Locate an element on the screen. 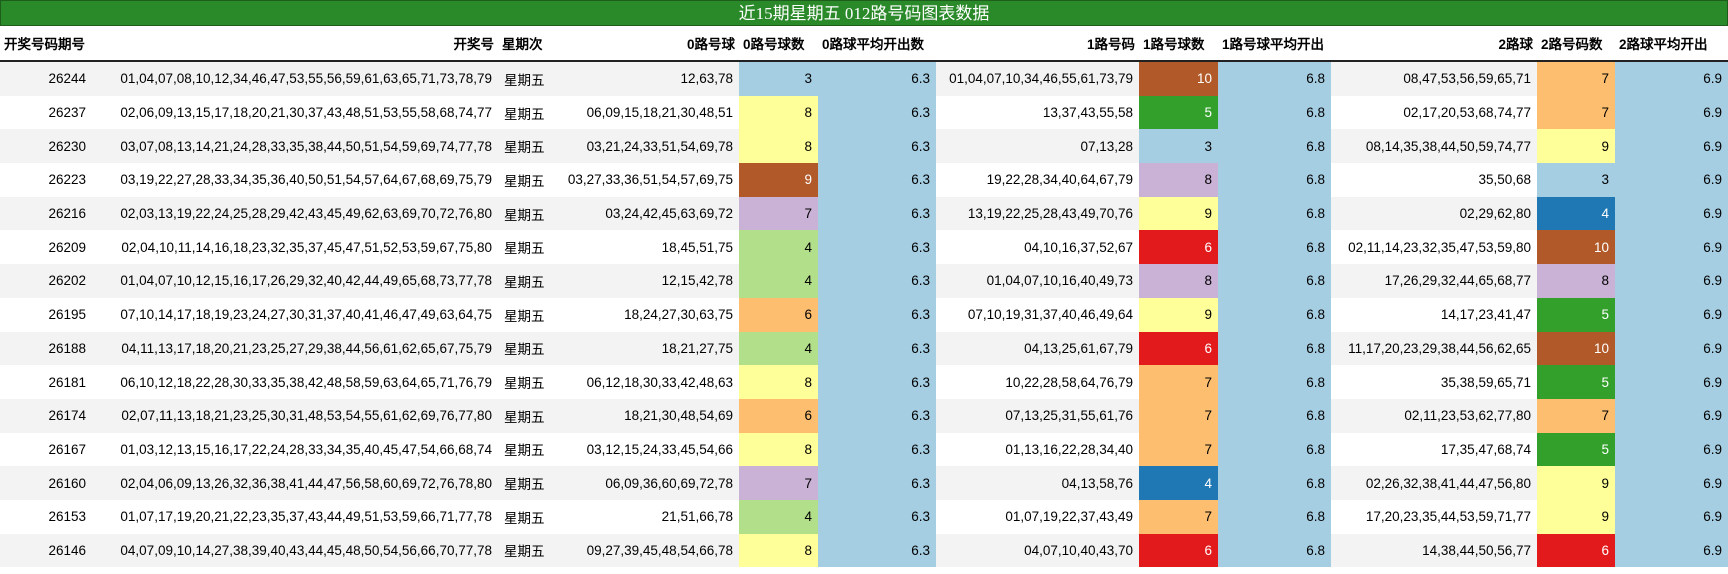 This screenshot has height=574, width=1728. cell-route1-numbers: 07,13,28 is located at coordinates (1037, 146).